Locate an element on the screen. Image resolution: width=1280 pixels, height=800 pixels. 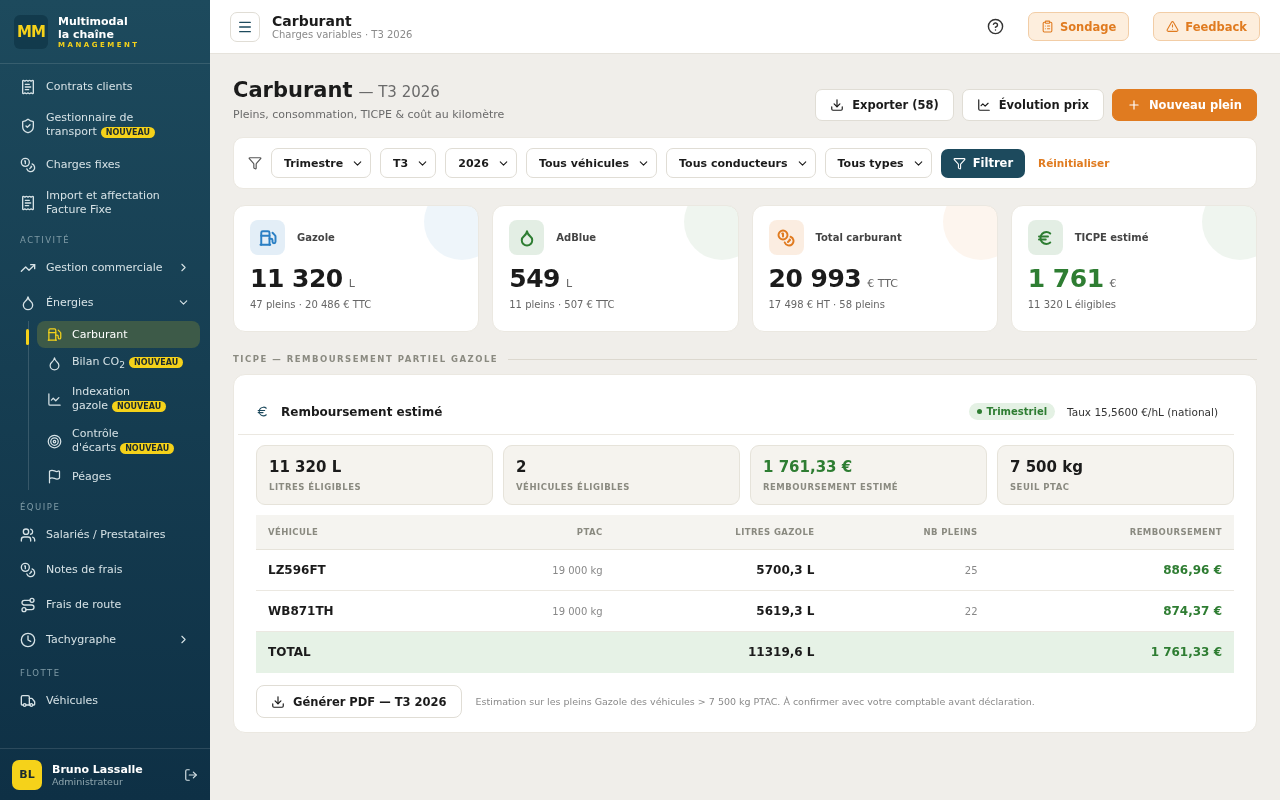
kpi-value: 11 320 is located at coordinates (296, 278).